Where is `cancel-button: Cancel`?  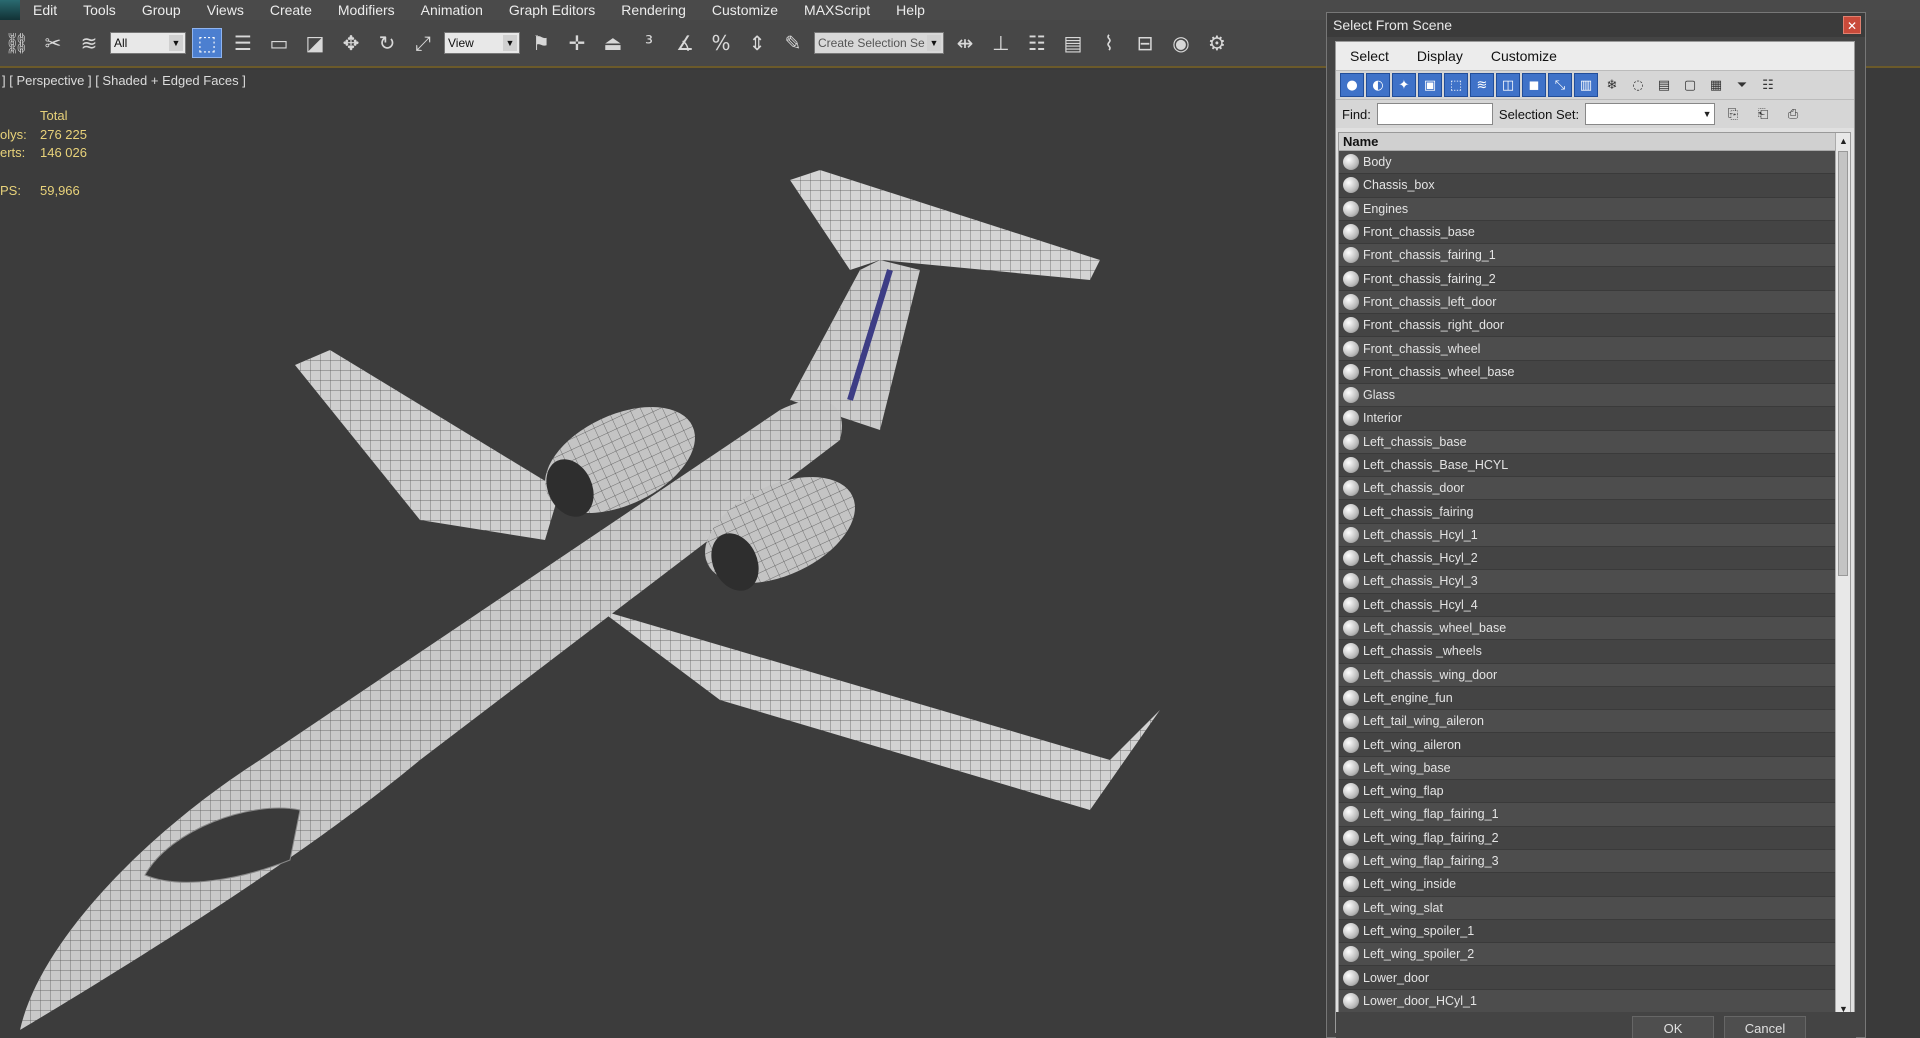
cancel-button: Cancel is located at coordinates (1765, 1027).